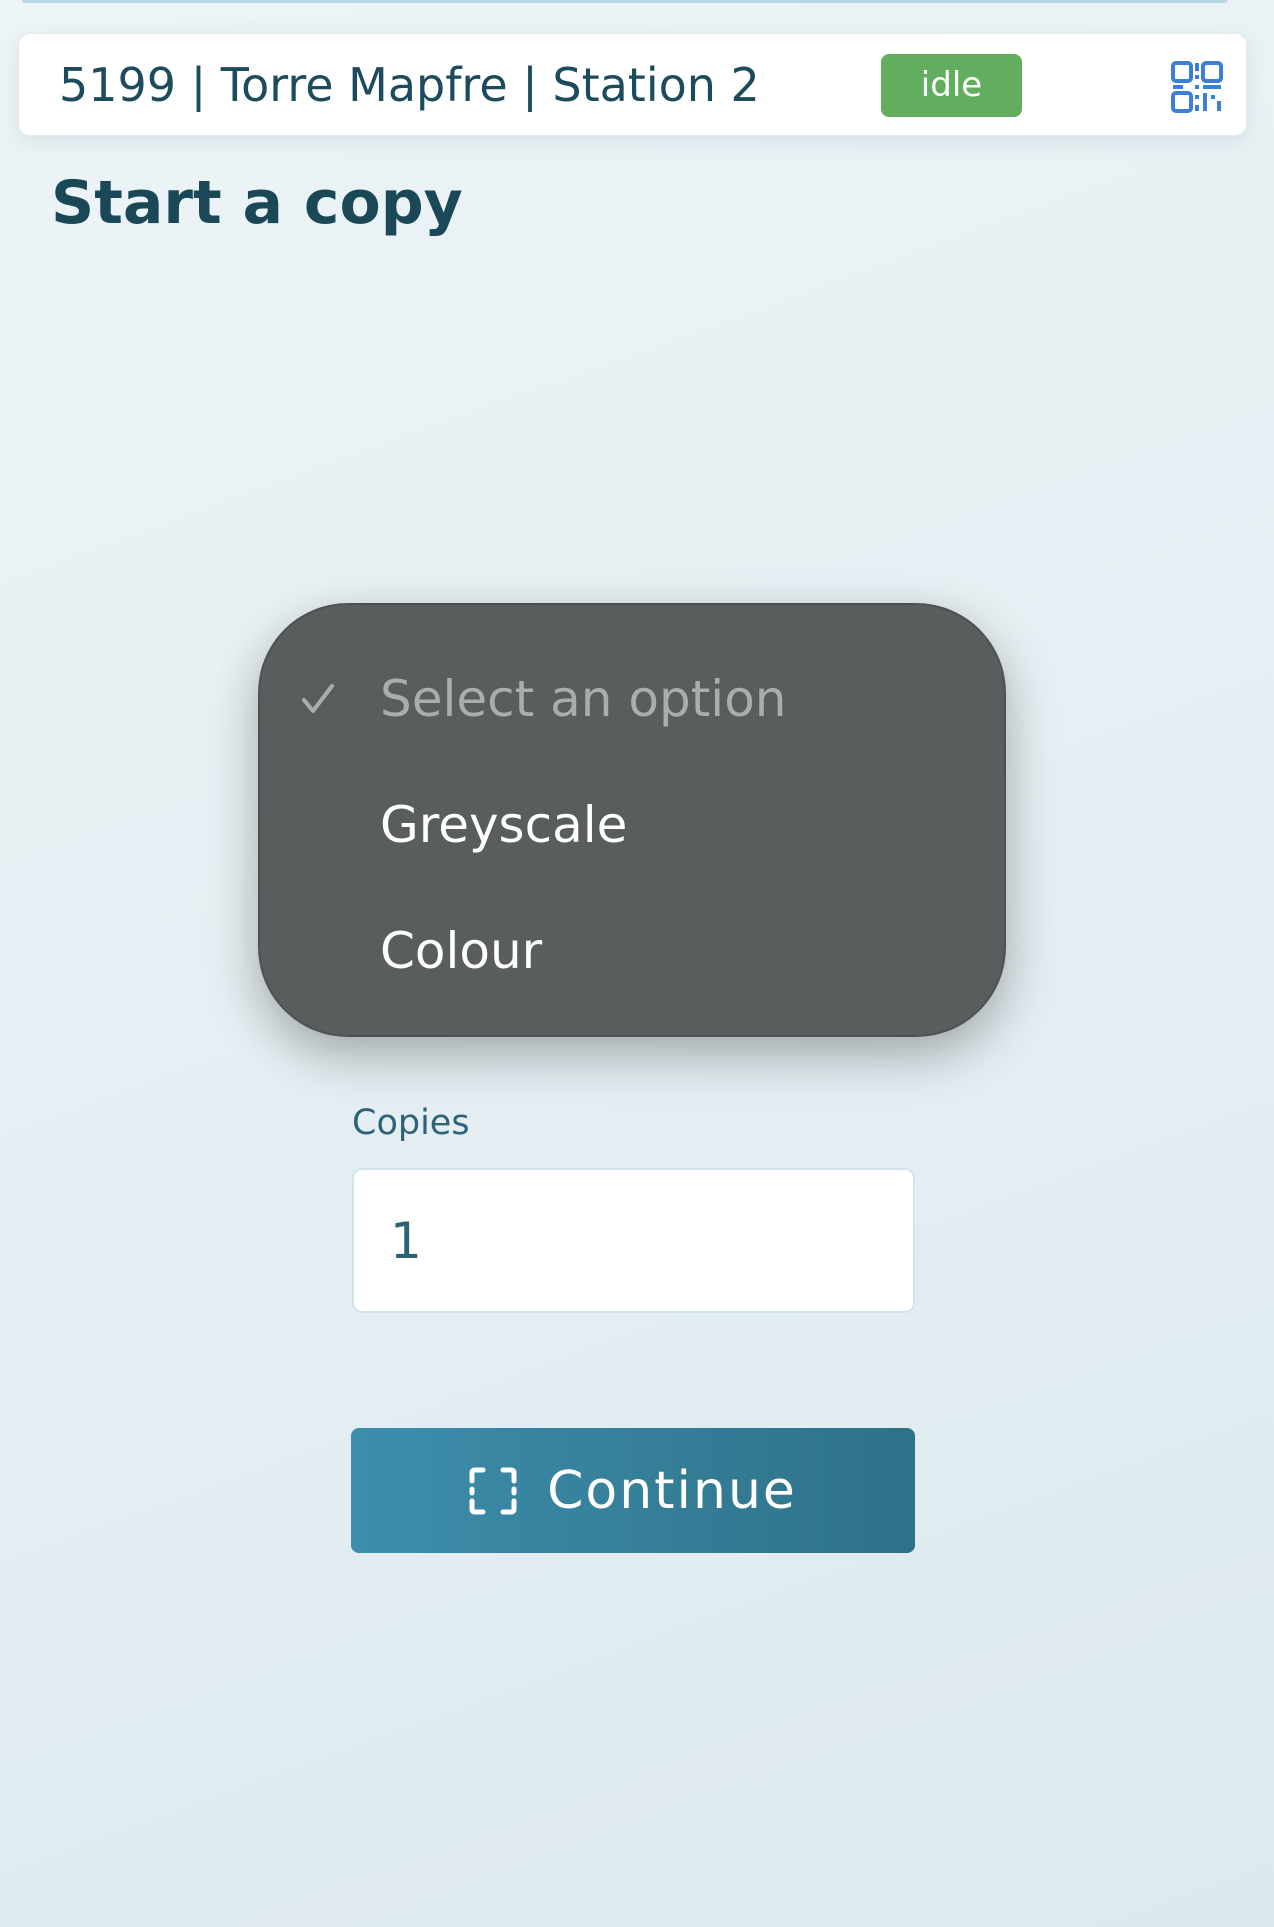  What do you see at coordinates (411, 1123) in the screenshot?
I see `copies-label: Copies` at bounding box center [411, 1123].